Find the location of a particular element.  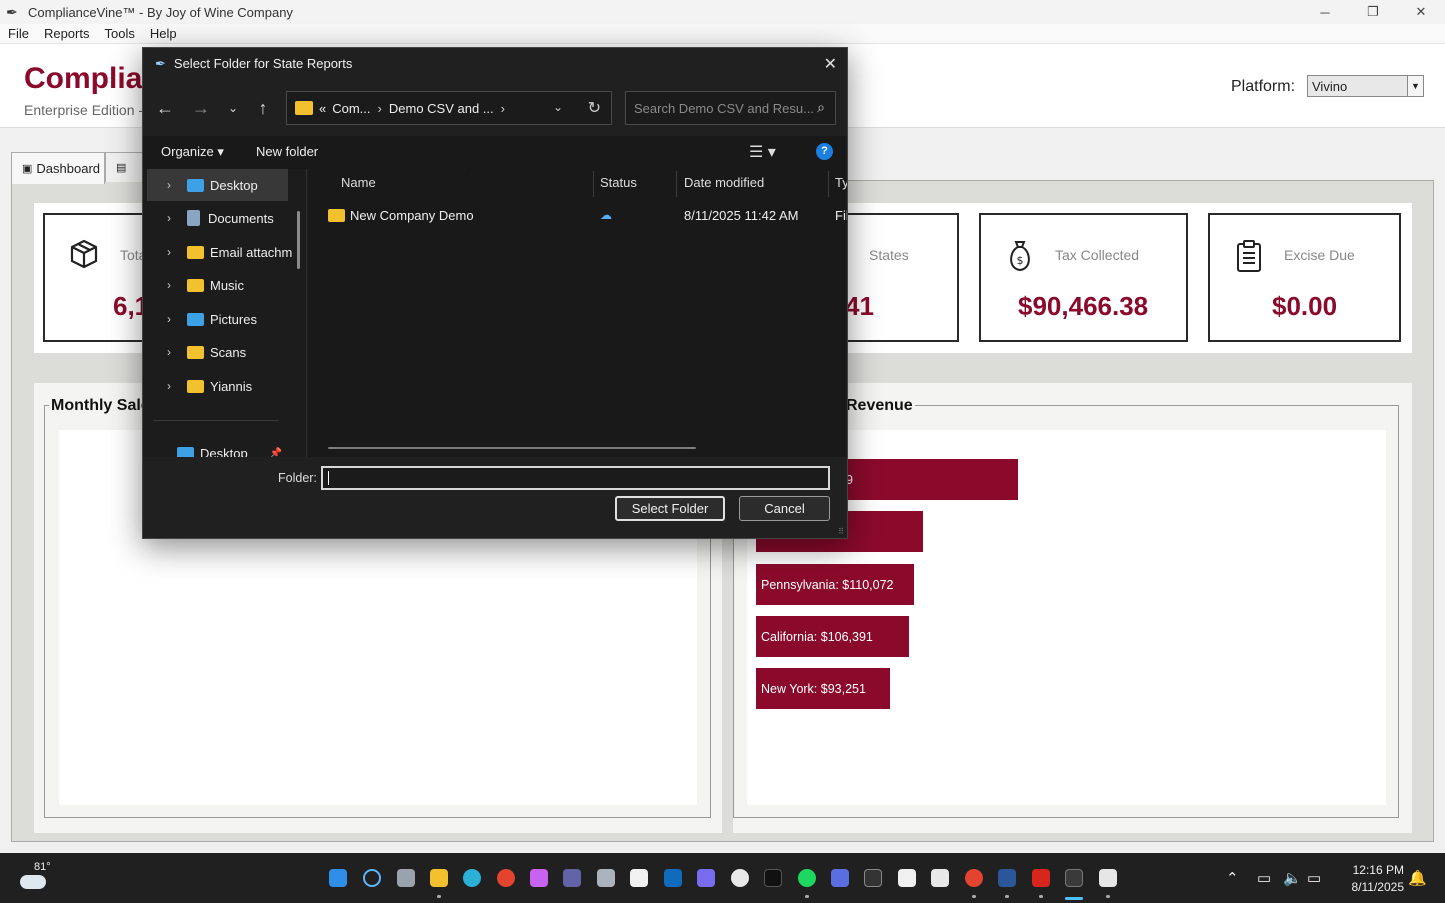

tab-dashboard: ▣ Dashboard is located at coordinates (58, 168).